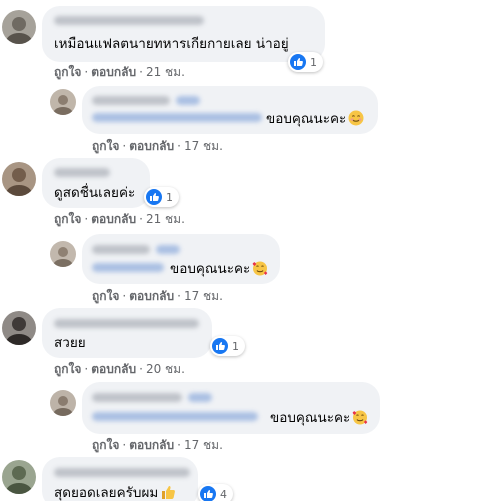 The image size is (483, 501). What do you see at coordinates (168, 492) in the screenshot?
I see `thumbs-up-icon` at bounding box center [168, 492].